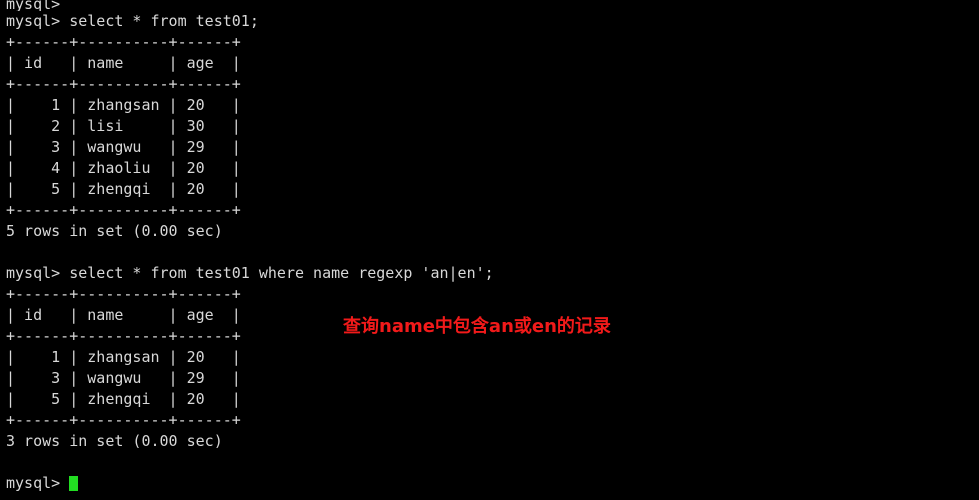 This screenshot has width=979, height=500. What do you see at coordinates (114, 441) in the screenshot?
I see `terminal-line: 3 rows in set (0.00 sec)` at bounding box center [114, 441].